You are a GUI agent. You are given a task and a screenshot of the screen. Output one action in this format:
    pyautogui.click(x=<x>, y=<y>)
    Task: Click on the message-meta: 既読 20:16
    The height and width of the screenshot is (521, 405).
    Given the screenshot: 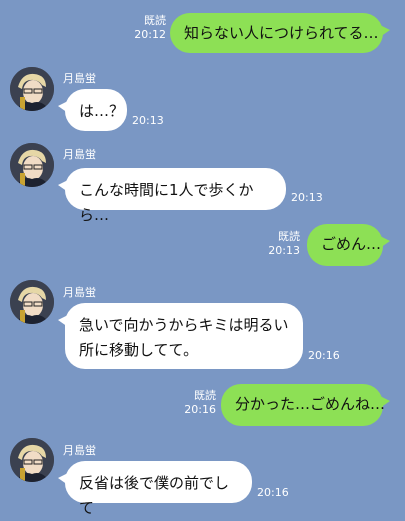 What is the action you would take?
    pyautogui.click(x=191, y=403)
    